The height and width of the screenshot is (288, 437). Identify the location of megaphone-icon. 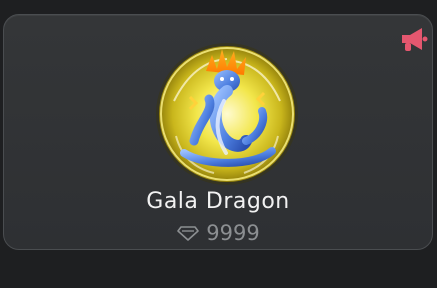
(413, 39).